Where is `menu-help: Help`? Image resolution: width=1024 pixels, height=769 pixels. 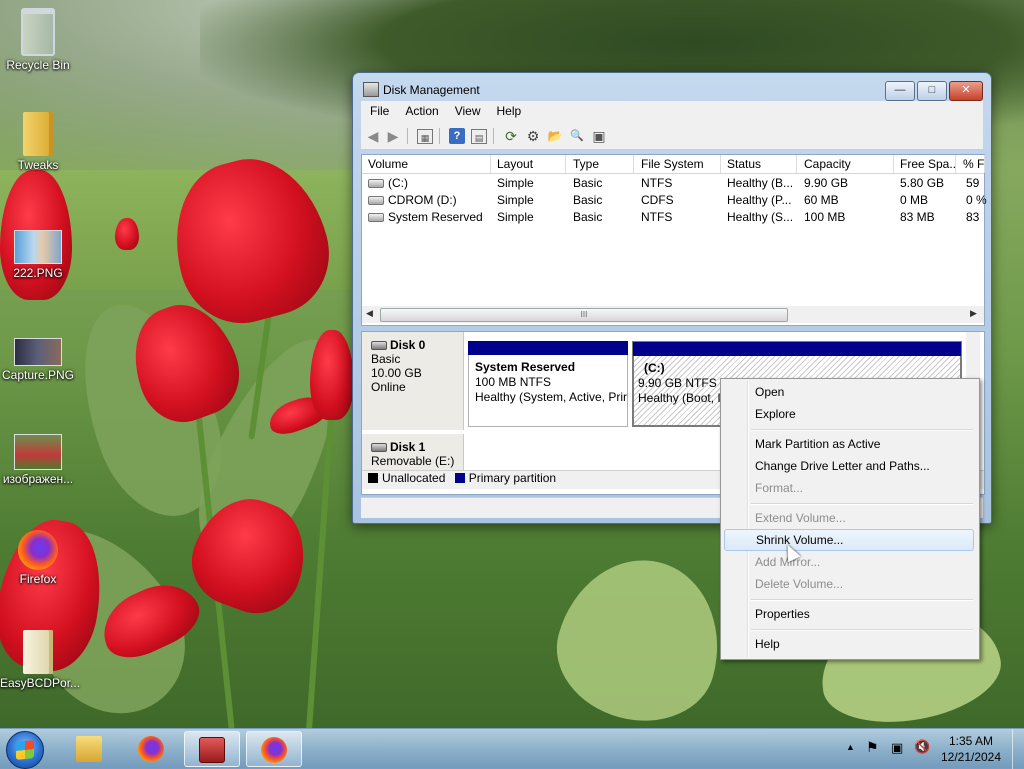 menu-help: Help is located at coordinates (508, 109).